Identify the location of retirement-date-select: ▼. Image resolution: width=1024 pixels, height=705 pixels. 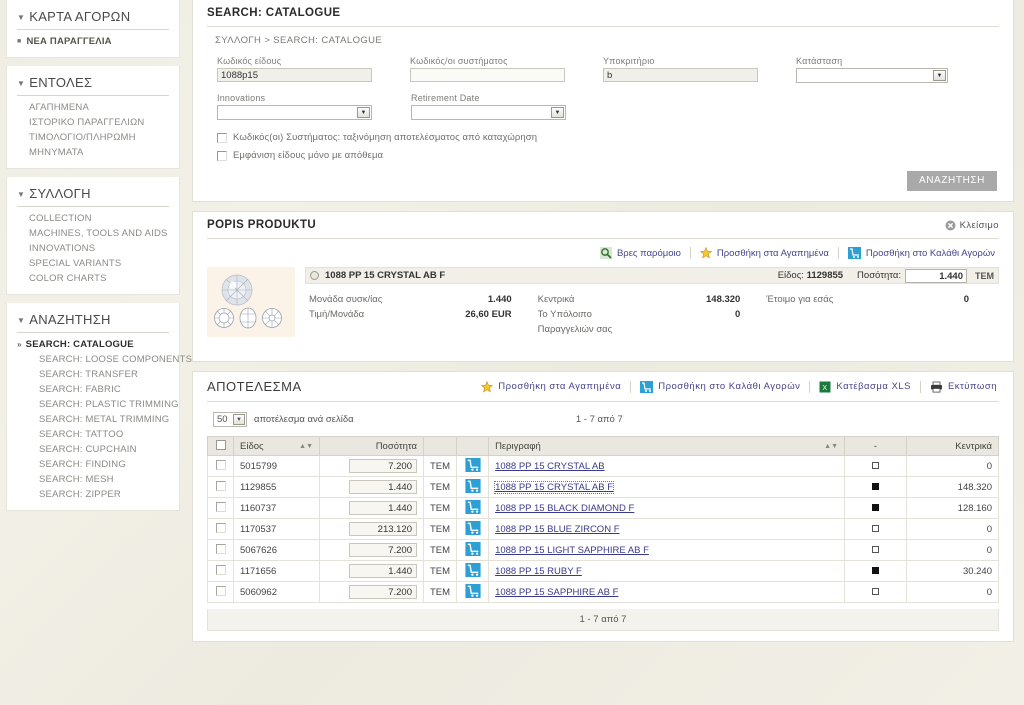
(488, 112).